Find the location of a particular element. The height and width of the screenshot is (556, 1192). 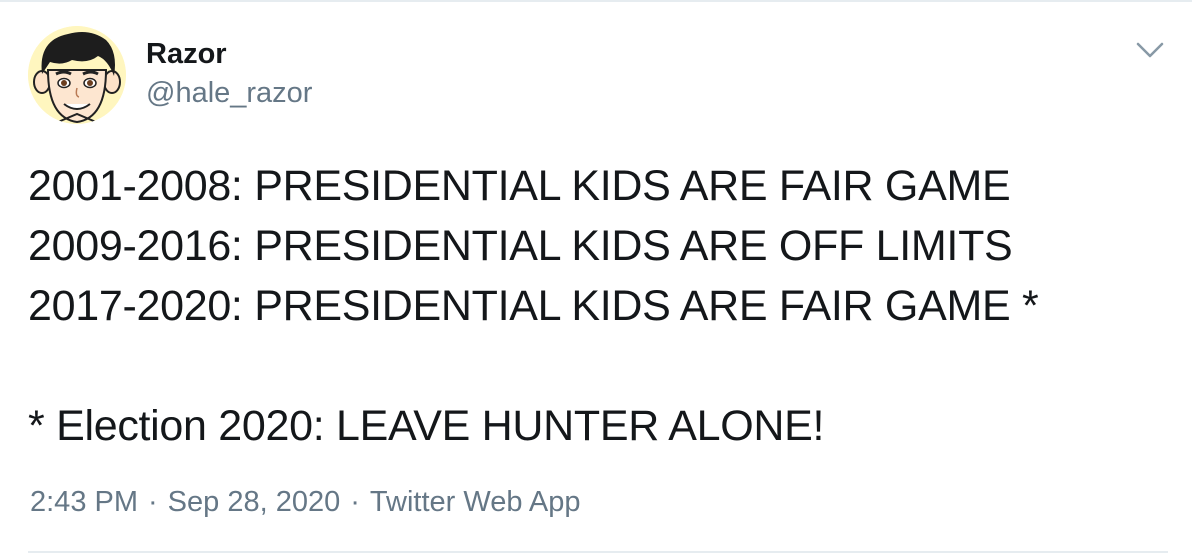

cartoon-face-avatar-icon is located at coordinates (77, 75).